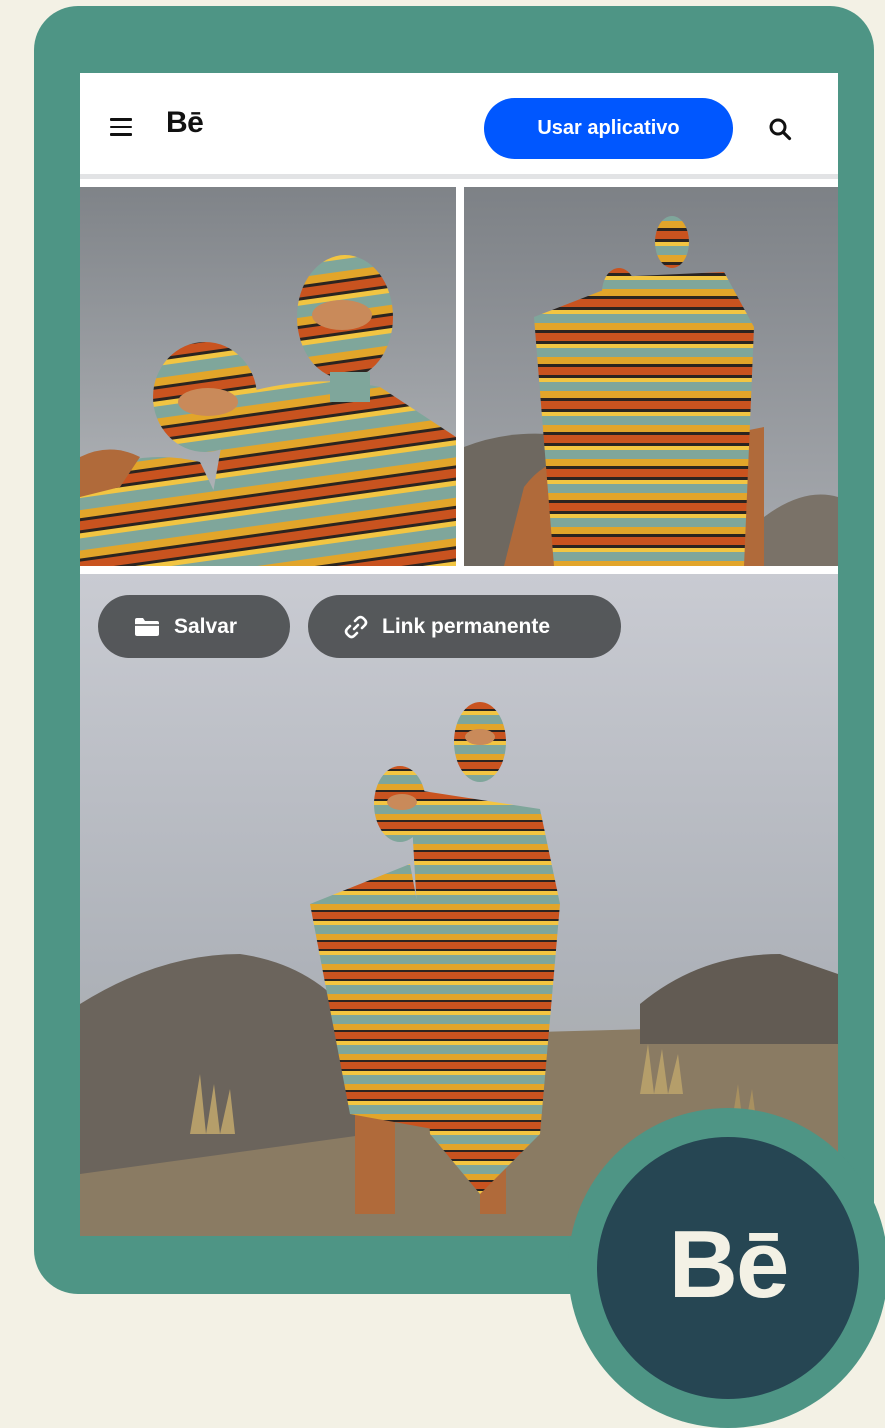  I want to click on search-icon, so click(780, 129).